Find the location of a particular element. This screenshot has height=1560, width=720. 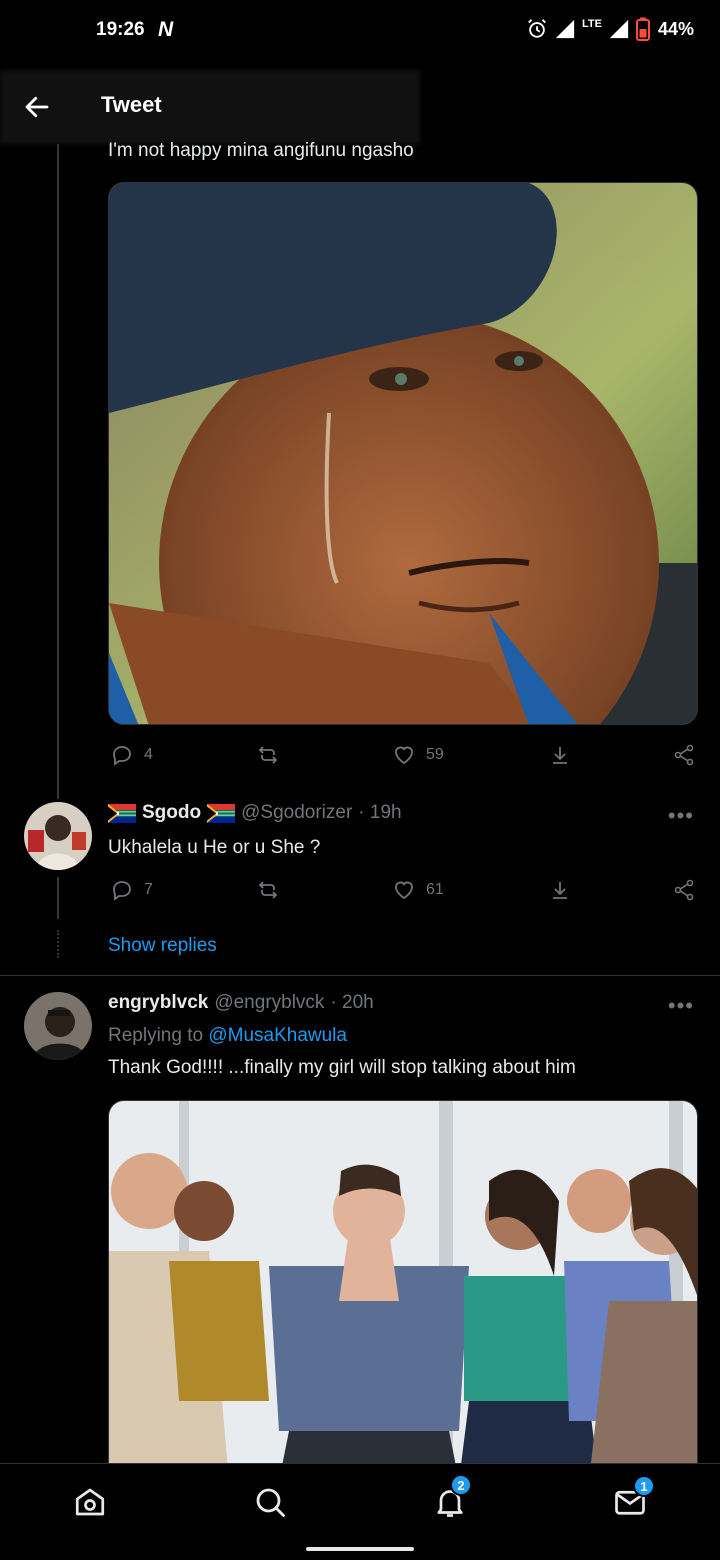

user-handle: @engryblvck is located at coordinates (269, 1003).